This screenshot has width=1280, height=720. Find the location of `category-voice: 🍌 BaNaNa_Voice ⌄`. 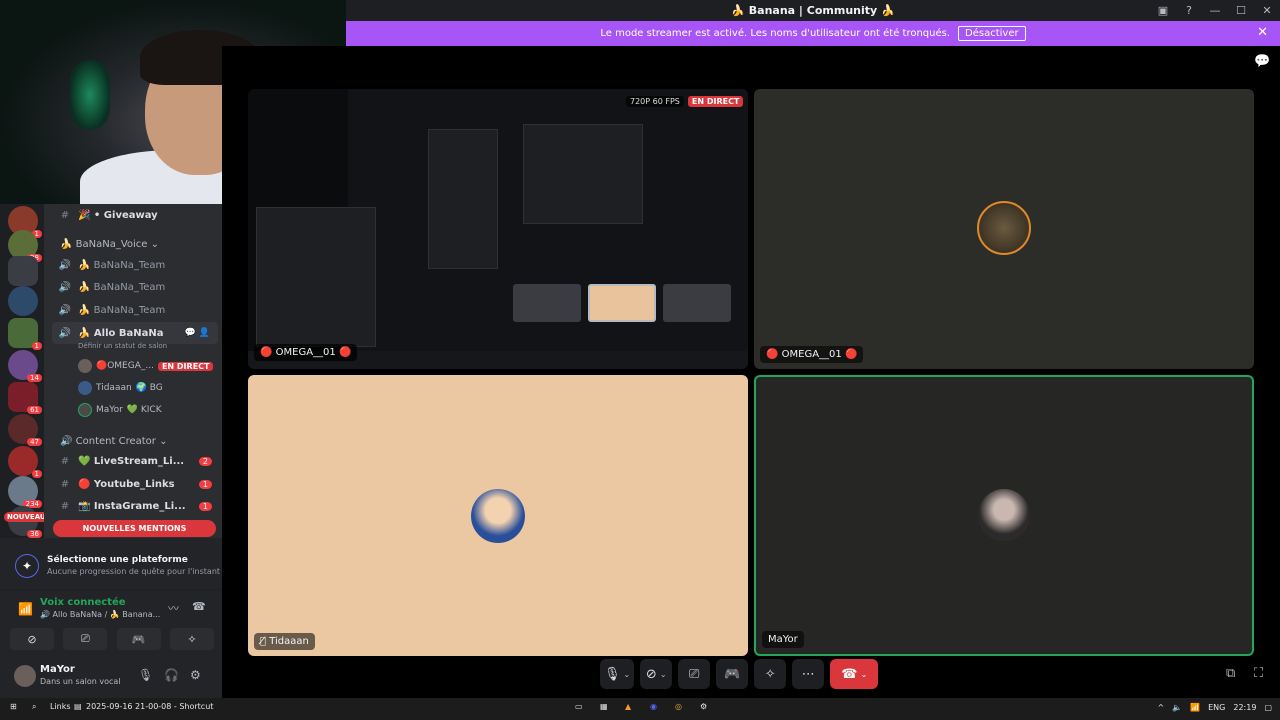

category-voice: 🍌 BaNaNa_Voice ⌄ is located at coordinates (109, 244).